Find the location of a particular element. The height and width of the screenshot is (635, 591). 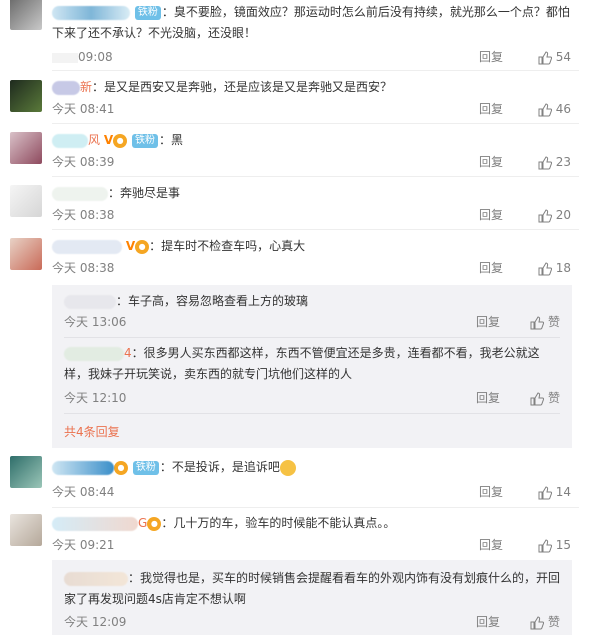

sub-reply-meta: 今天 12:09 回复 赞 is located at coordinates (312, 622).